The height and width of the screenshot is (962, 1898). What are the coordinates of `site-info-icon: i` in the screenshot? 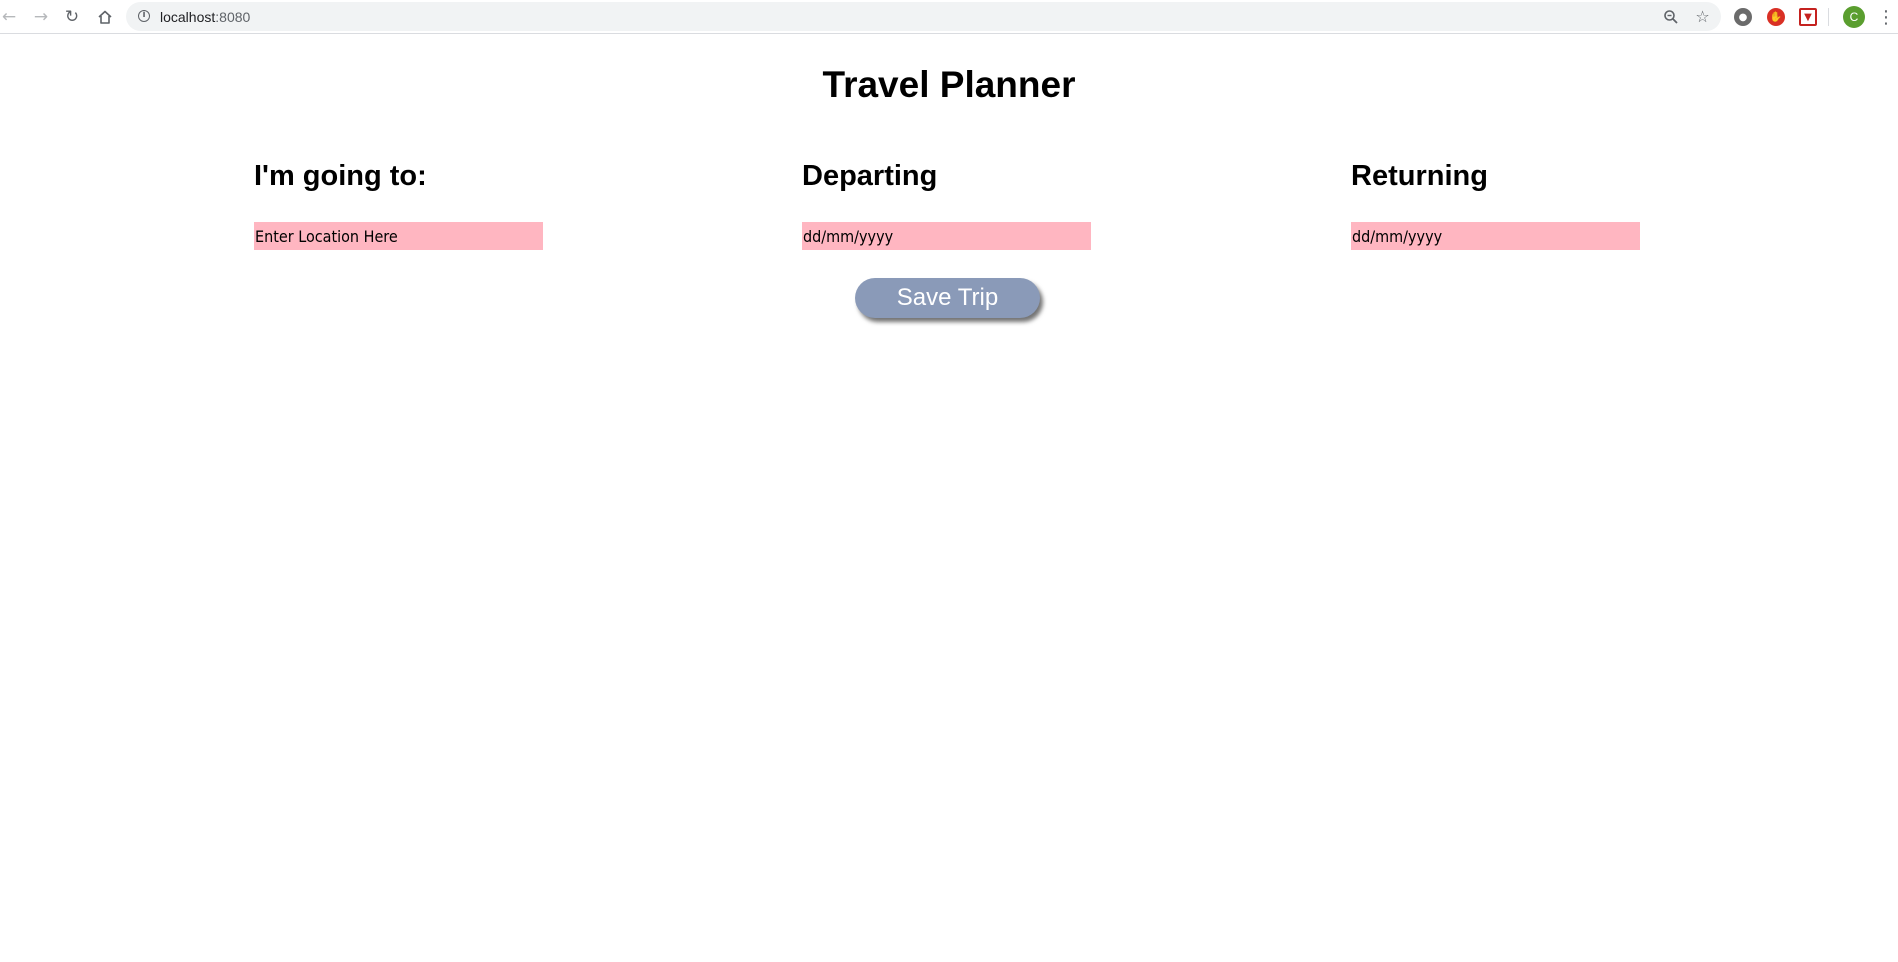 It's located at (144, 16).